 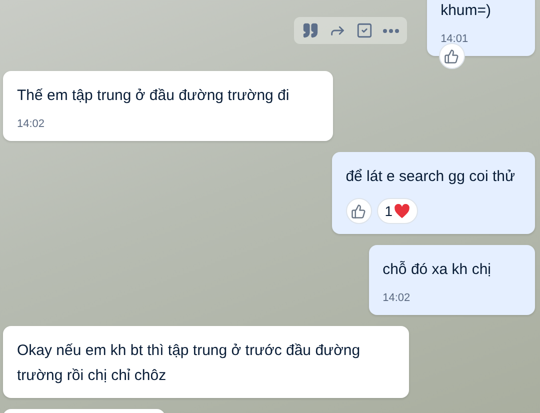 I want to click on checkbox-icon, so click(x=364, y=30).